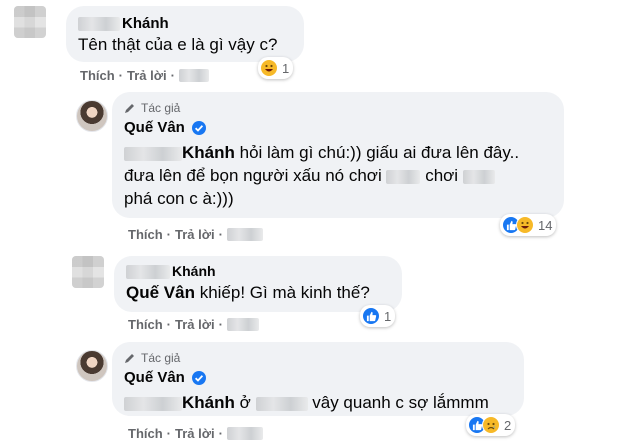  Describe the element at coordinates (185, 34) in the screenshot. I see `comment-bubble: Khánh Tên thật của e là gì vậy c?` at that location.